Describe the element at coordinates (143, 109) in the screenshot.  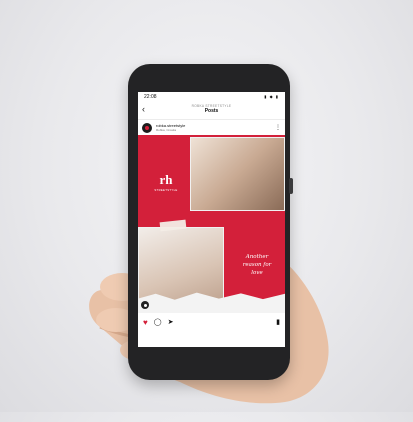
I see `back-icon: ‹` at that location.